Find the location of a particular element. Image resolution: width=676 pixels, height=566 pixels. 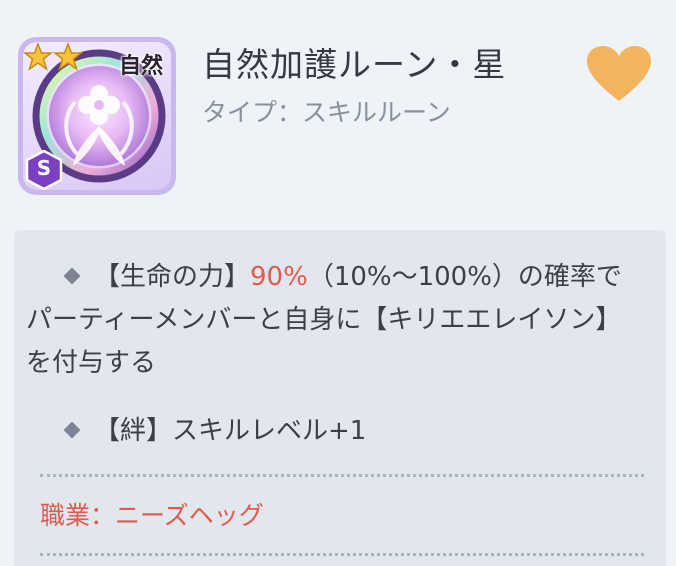

rank-letter: S is located at coordinates (44, 168).